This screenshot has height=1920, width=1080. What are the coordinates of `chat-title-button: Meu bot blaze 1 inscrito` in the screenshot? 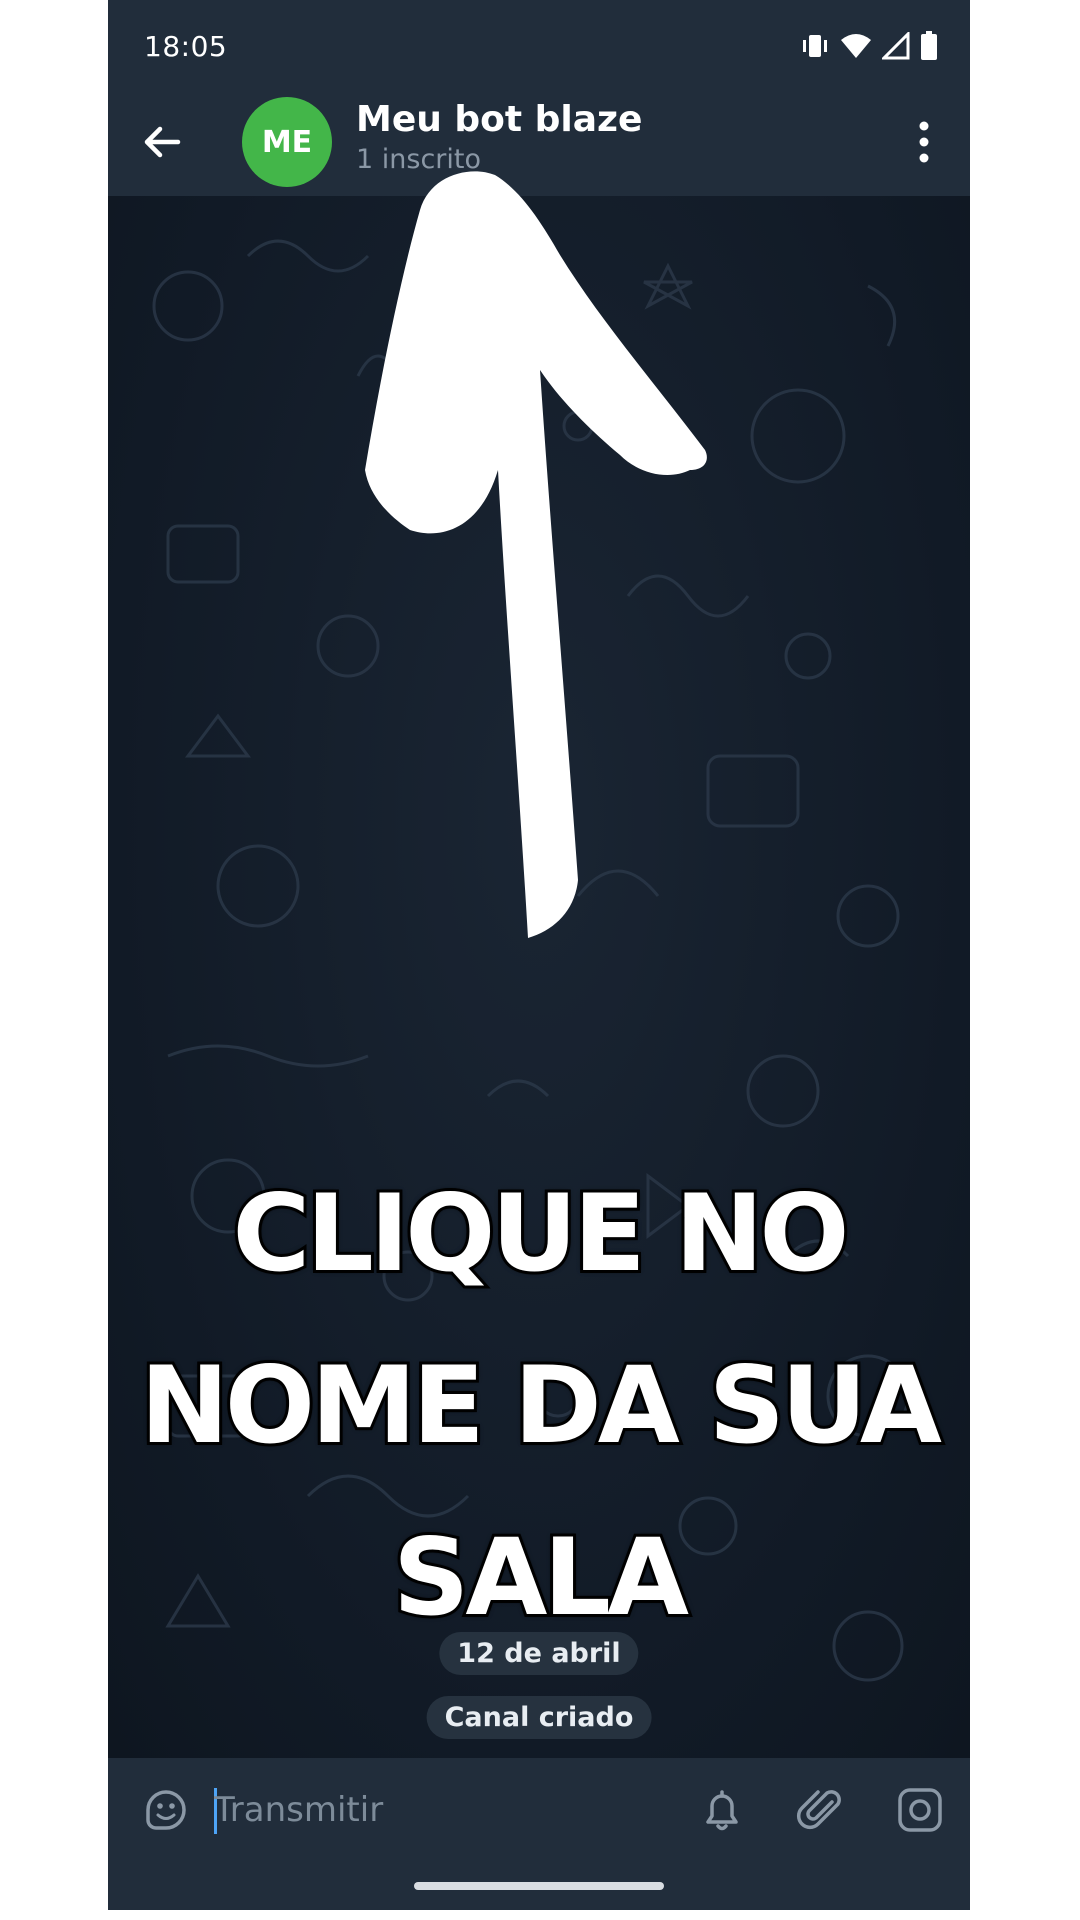 It's located at (499, 138).